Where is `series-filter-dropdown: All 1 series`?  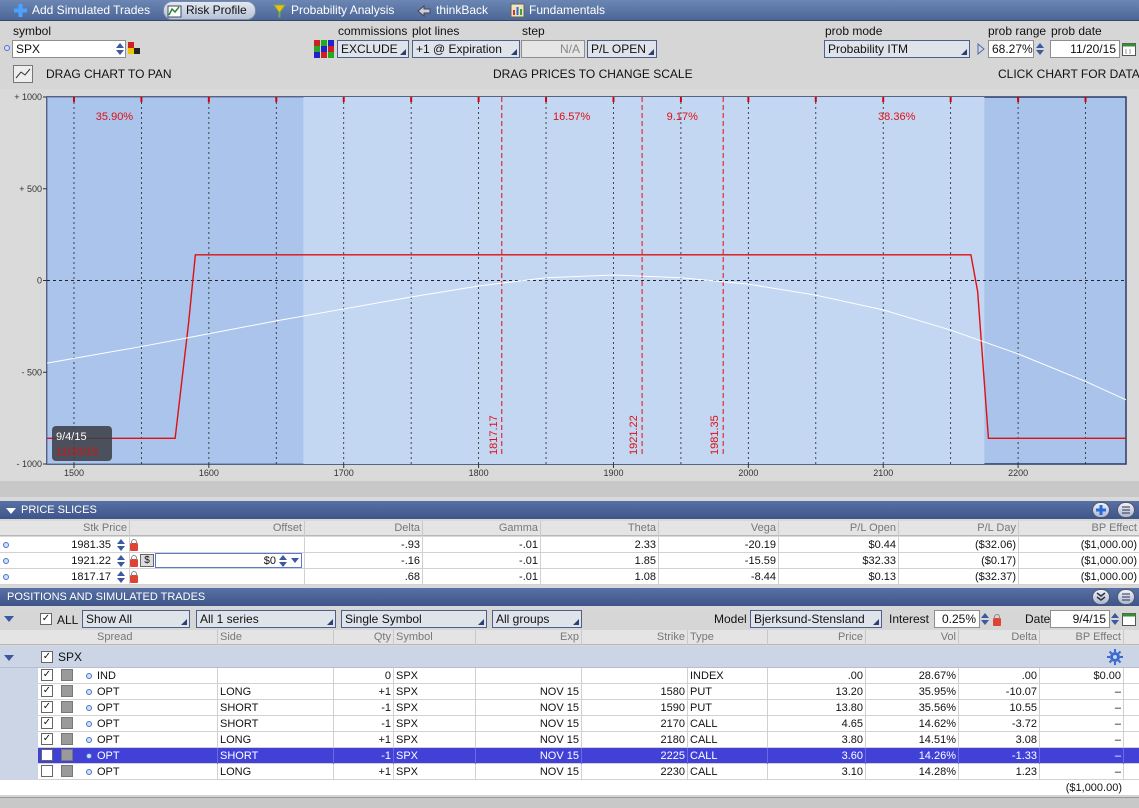
series-filter-dropdown: All 1 series is located at coordinates (266, 619).